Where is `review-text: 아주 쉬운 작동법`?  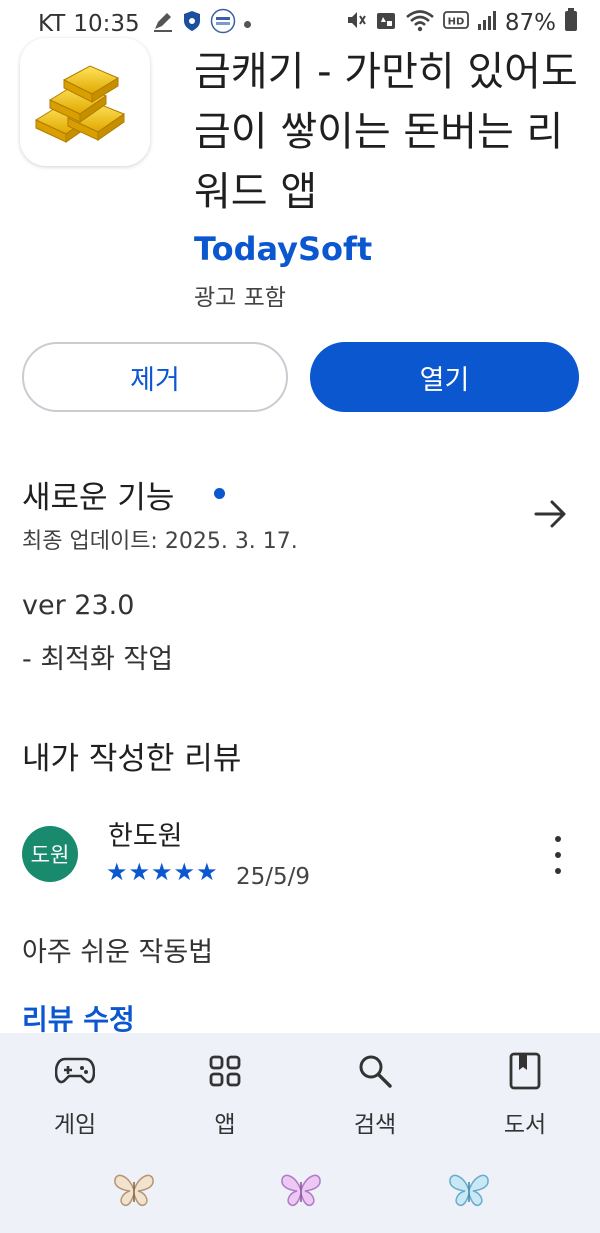
review-text: 아주 쉬운 작동법 is located at coordinates (118, 952).